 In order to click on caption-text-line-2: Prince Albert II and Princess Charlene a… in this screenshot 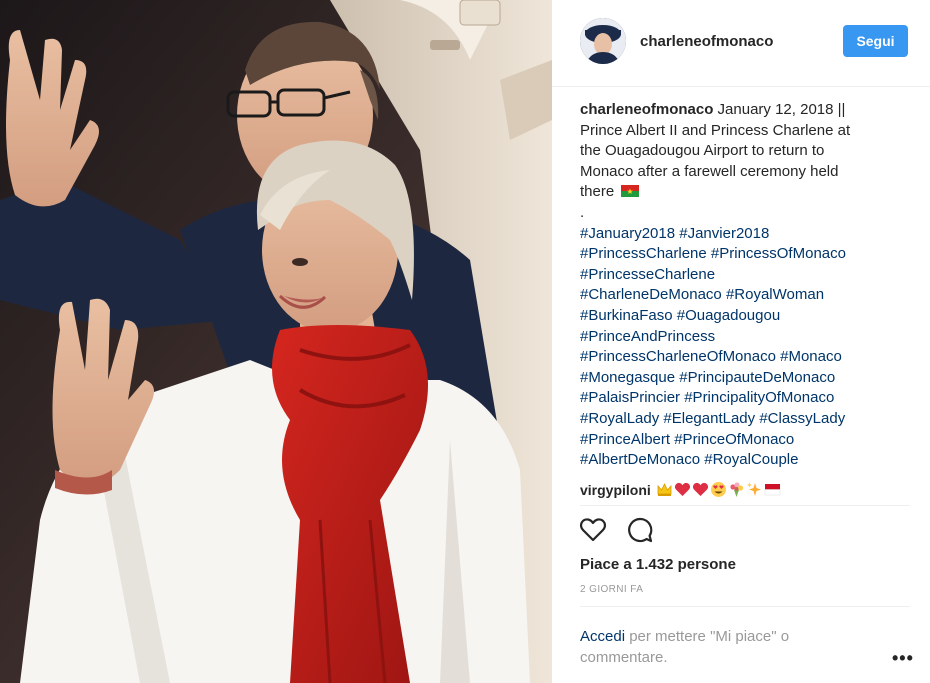, I will do `click(715, 130)`.